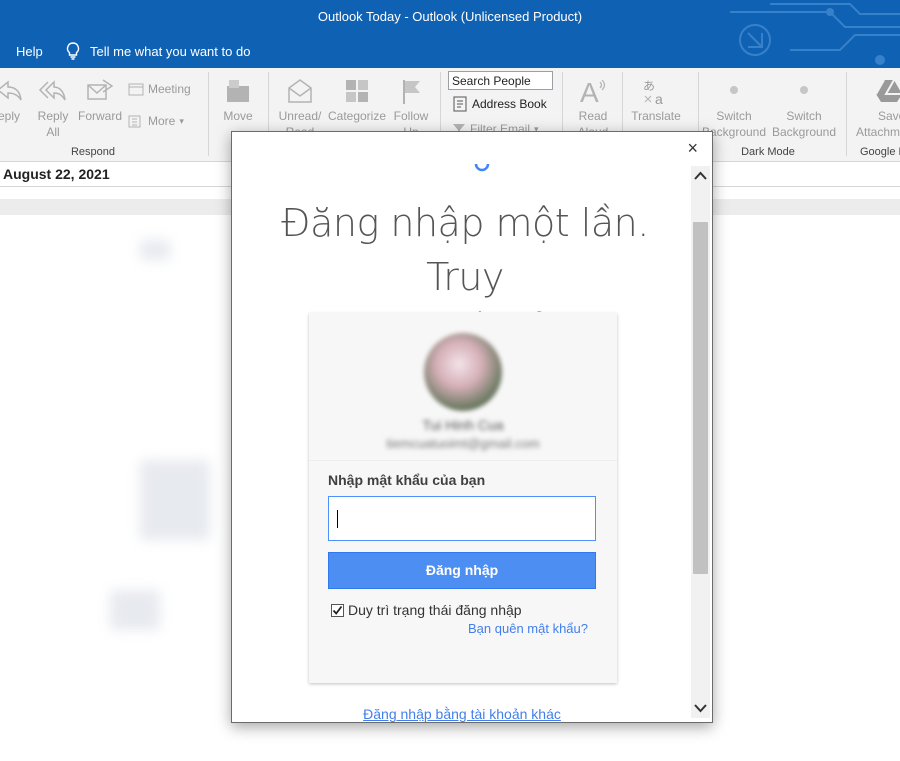  I want to click on translate-button: あa Translate, so click(656, 100).